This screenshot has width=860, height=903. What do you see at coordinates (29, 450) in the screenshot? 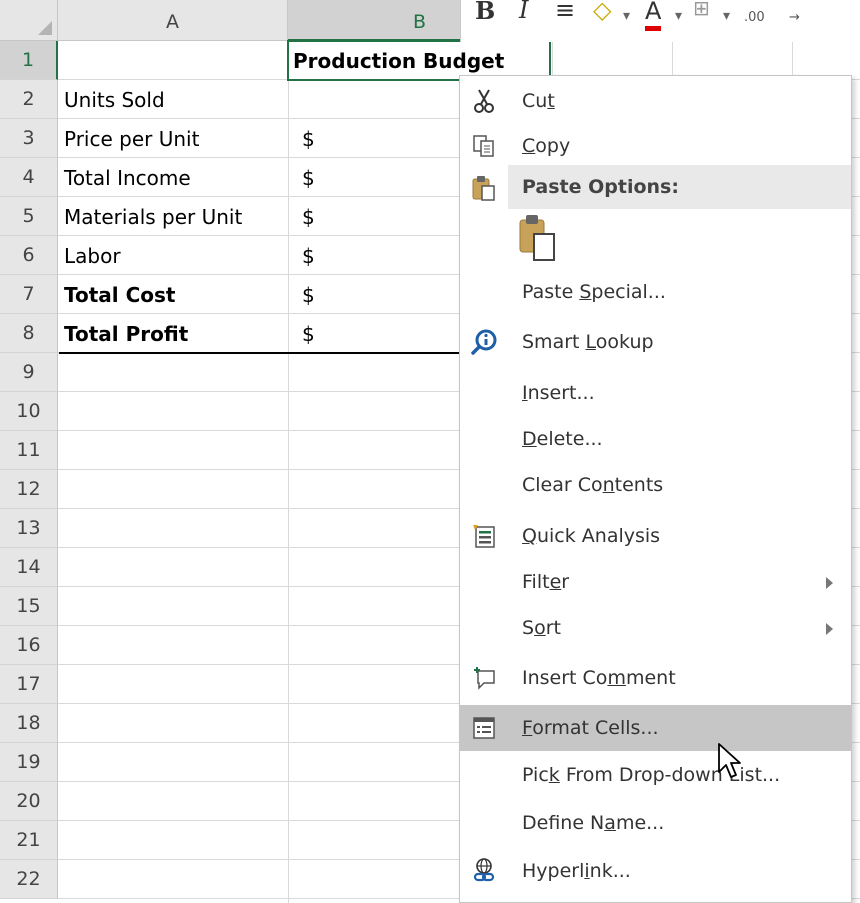
I see `row-header-11: 11` at bounding box center [29, 450].